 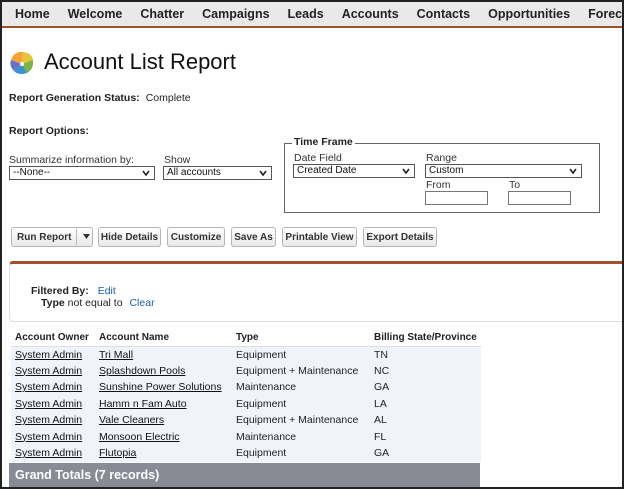 I want to click on filtered-by-row: Filtered By: Edit, so click(x=73, y=291).